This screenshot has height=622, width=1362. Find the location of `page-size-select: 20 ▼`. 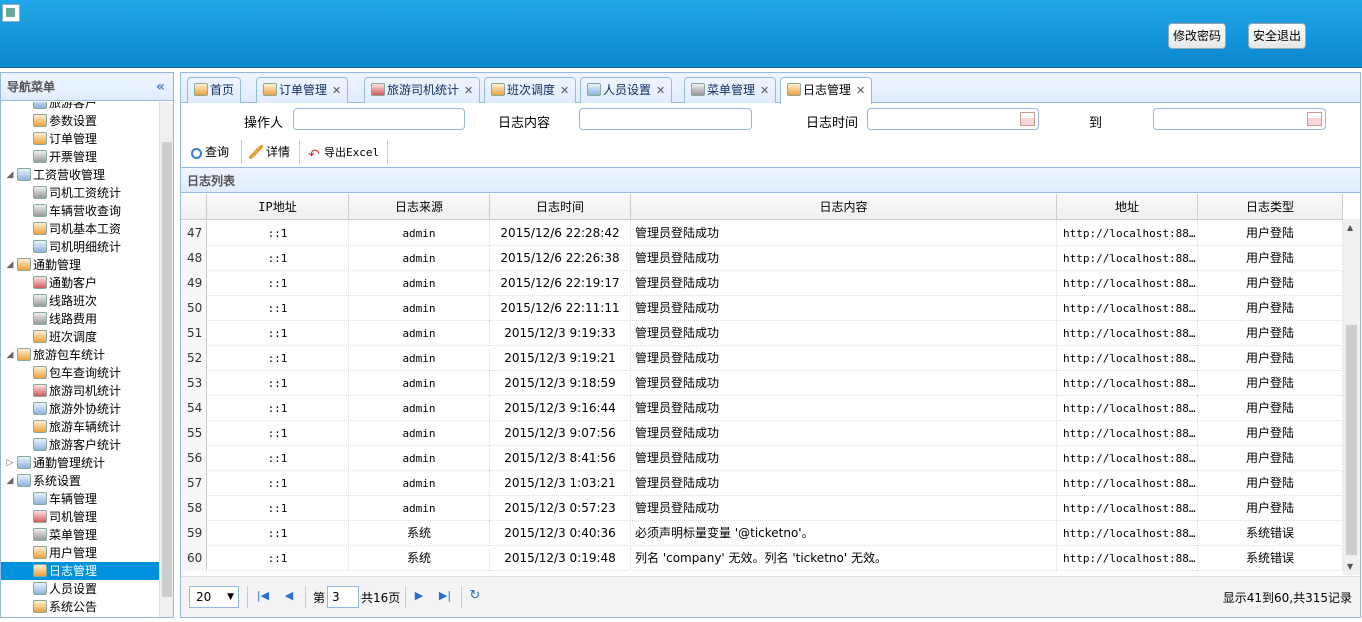

page-size-select: 20 ▼ is located at coordinates (214, 597).